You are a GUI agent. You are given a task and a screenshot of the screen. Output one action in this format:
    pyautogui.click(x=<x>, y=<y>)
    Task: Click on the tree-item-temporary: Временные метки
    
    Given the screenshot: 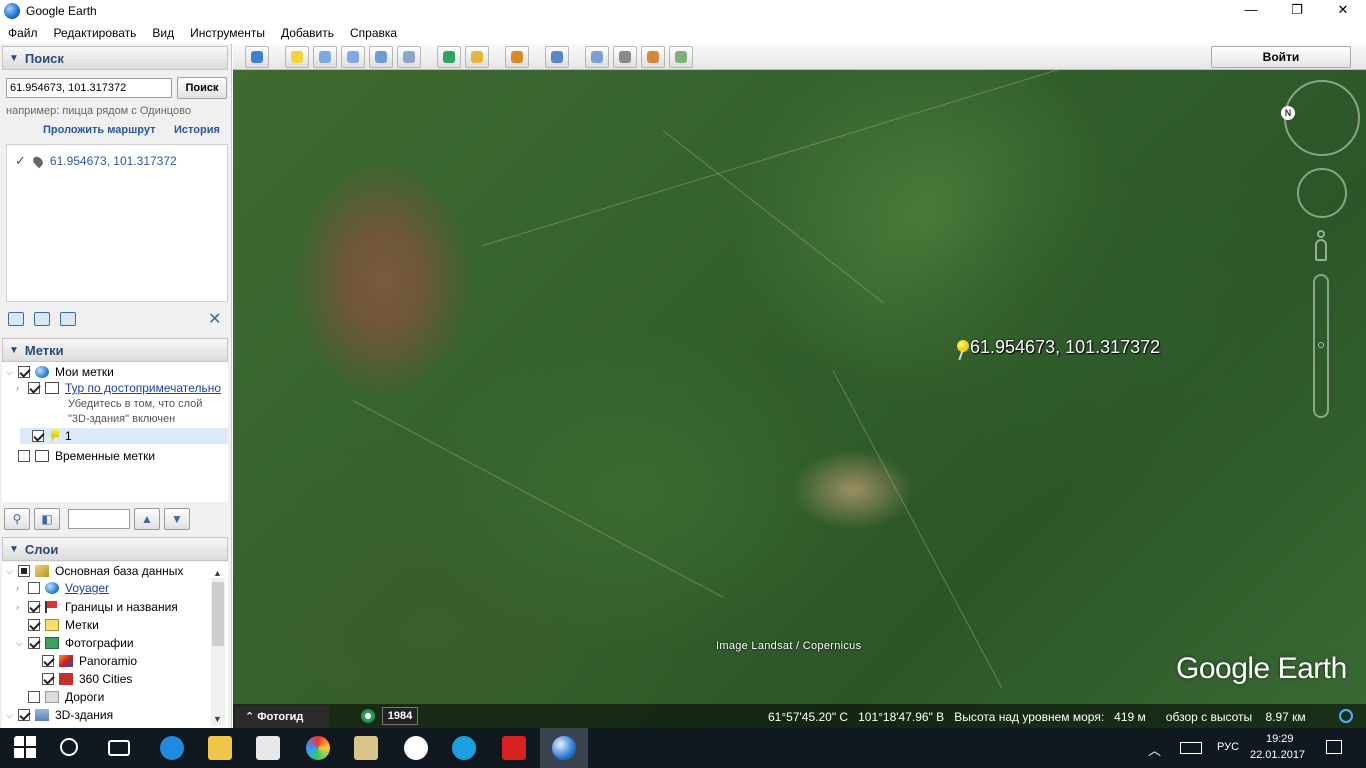 What is the action you would take?
    pyautogui.click(x=80, y=456)
    